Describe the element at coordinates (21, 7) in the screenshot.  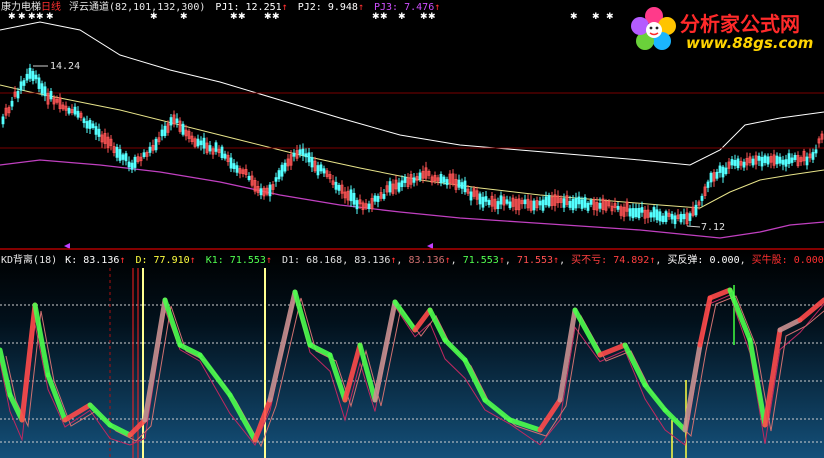
I see `stock-name: 康力电梯` at that location.